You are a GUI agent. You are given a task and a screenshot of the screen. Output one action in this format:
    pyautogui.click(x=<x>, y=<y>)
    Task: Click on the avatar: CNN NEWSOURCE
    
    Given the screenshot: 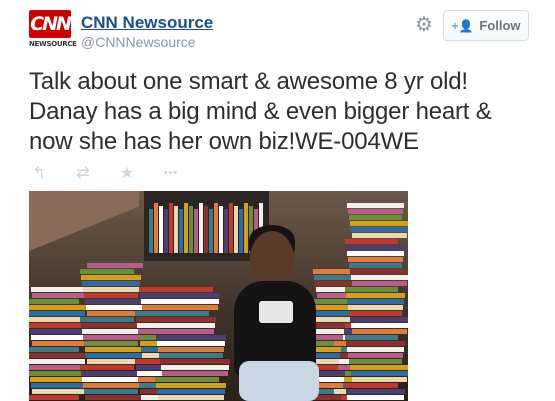 What is the action you would take?
    pyautogui.click(x=53, y=31)
    